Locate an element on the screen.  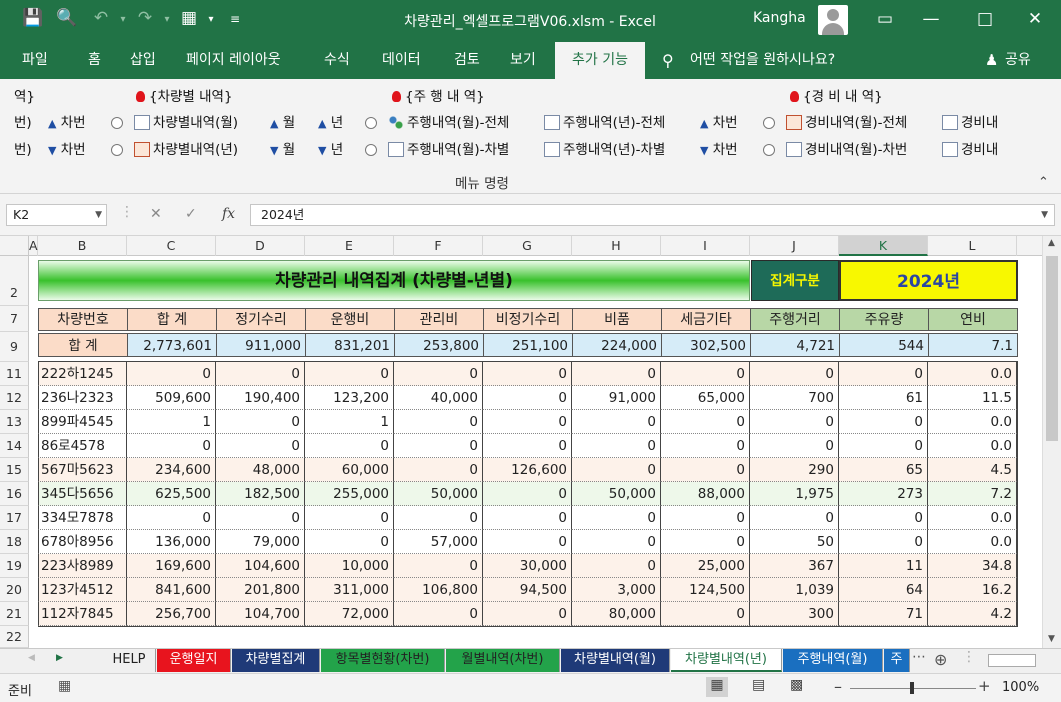
table-cell: 1,039 is located at coordinates (794, 590).